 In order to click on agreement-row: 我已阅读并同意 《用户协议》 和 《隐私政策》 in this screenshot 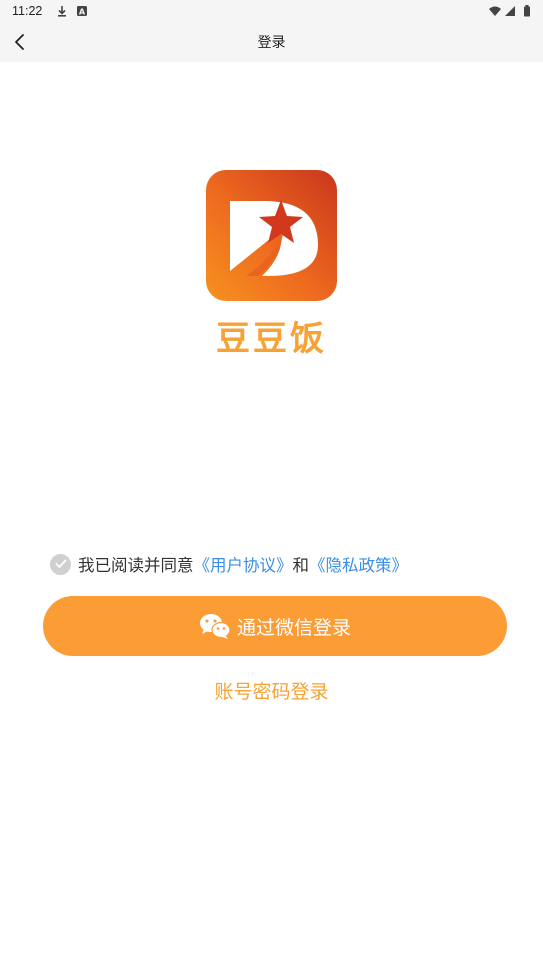, I will do `click(229, 564)`.